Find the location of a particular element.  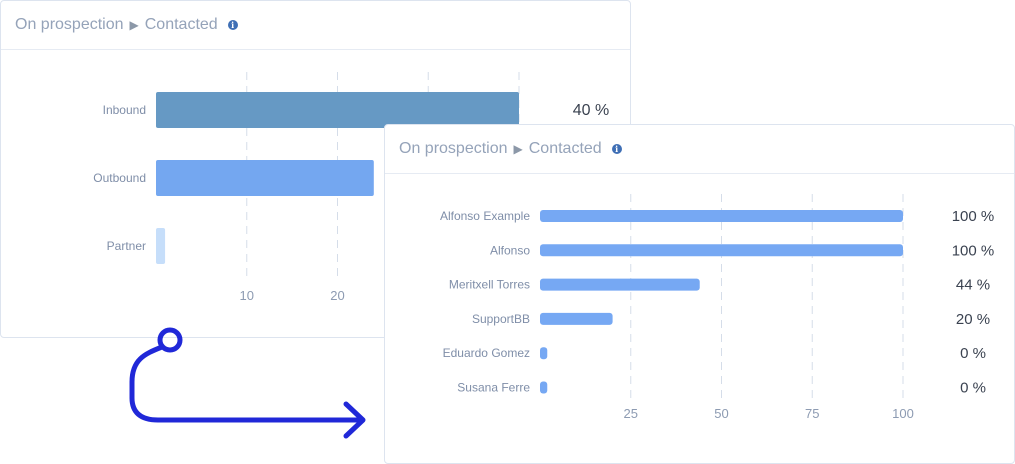

curved-arrow-icon is located at coordinates (247, 383).